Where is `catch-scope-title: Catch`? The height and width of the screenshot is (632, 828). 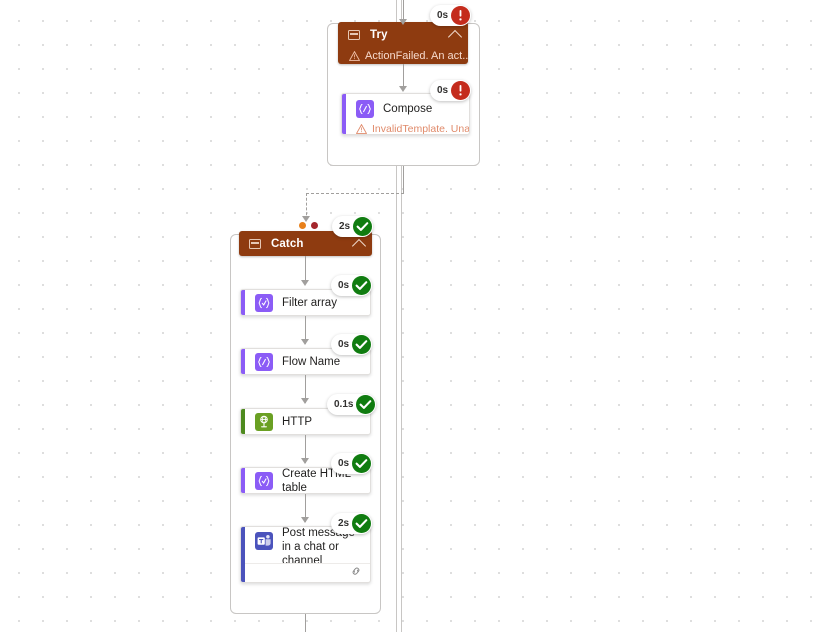 catch-scope-title: Catch is located at coordinates (287, 244).